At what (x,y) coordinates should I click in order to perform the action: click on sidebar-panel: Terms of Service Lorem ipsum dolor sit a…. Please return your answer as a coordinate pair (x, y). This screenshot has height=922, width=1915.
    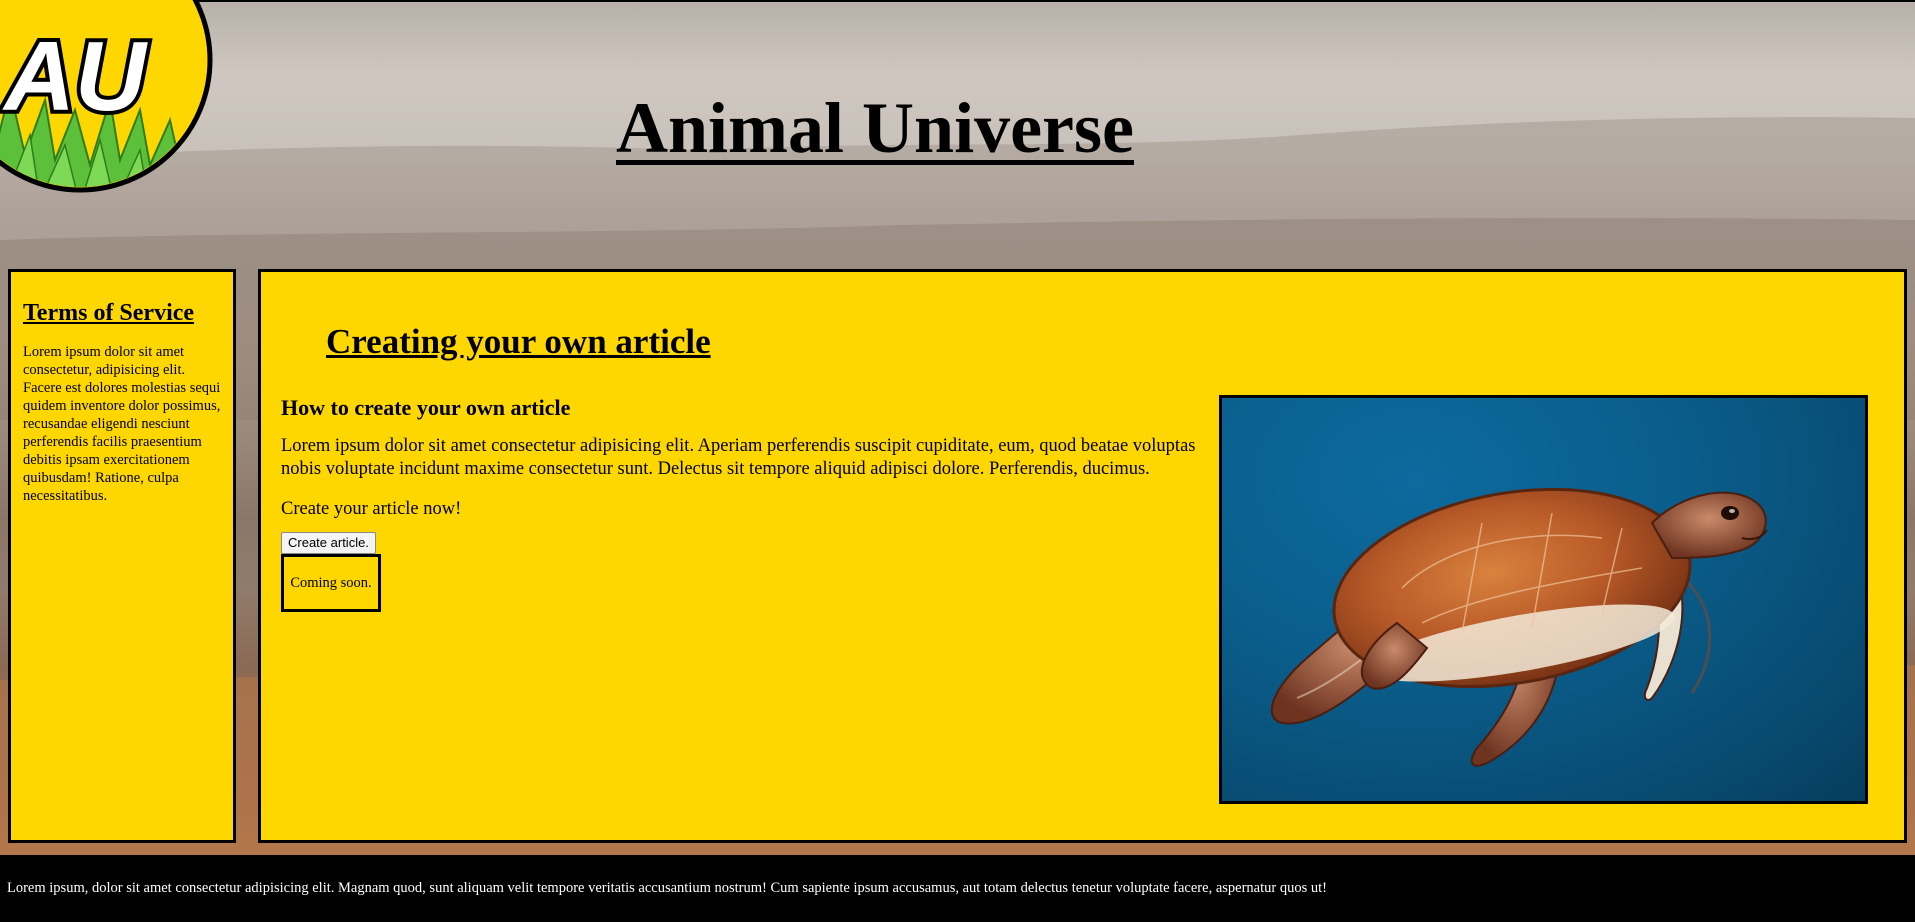
    Looking at the image, I should click on (122, 556).